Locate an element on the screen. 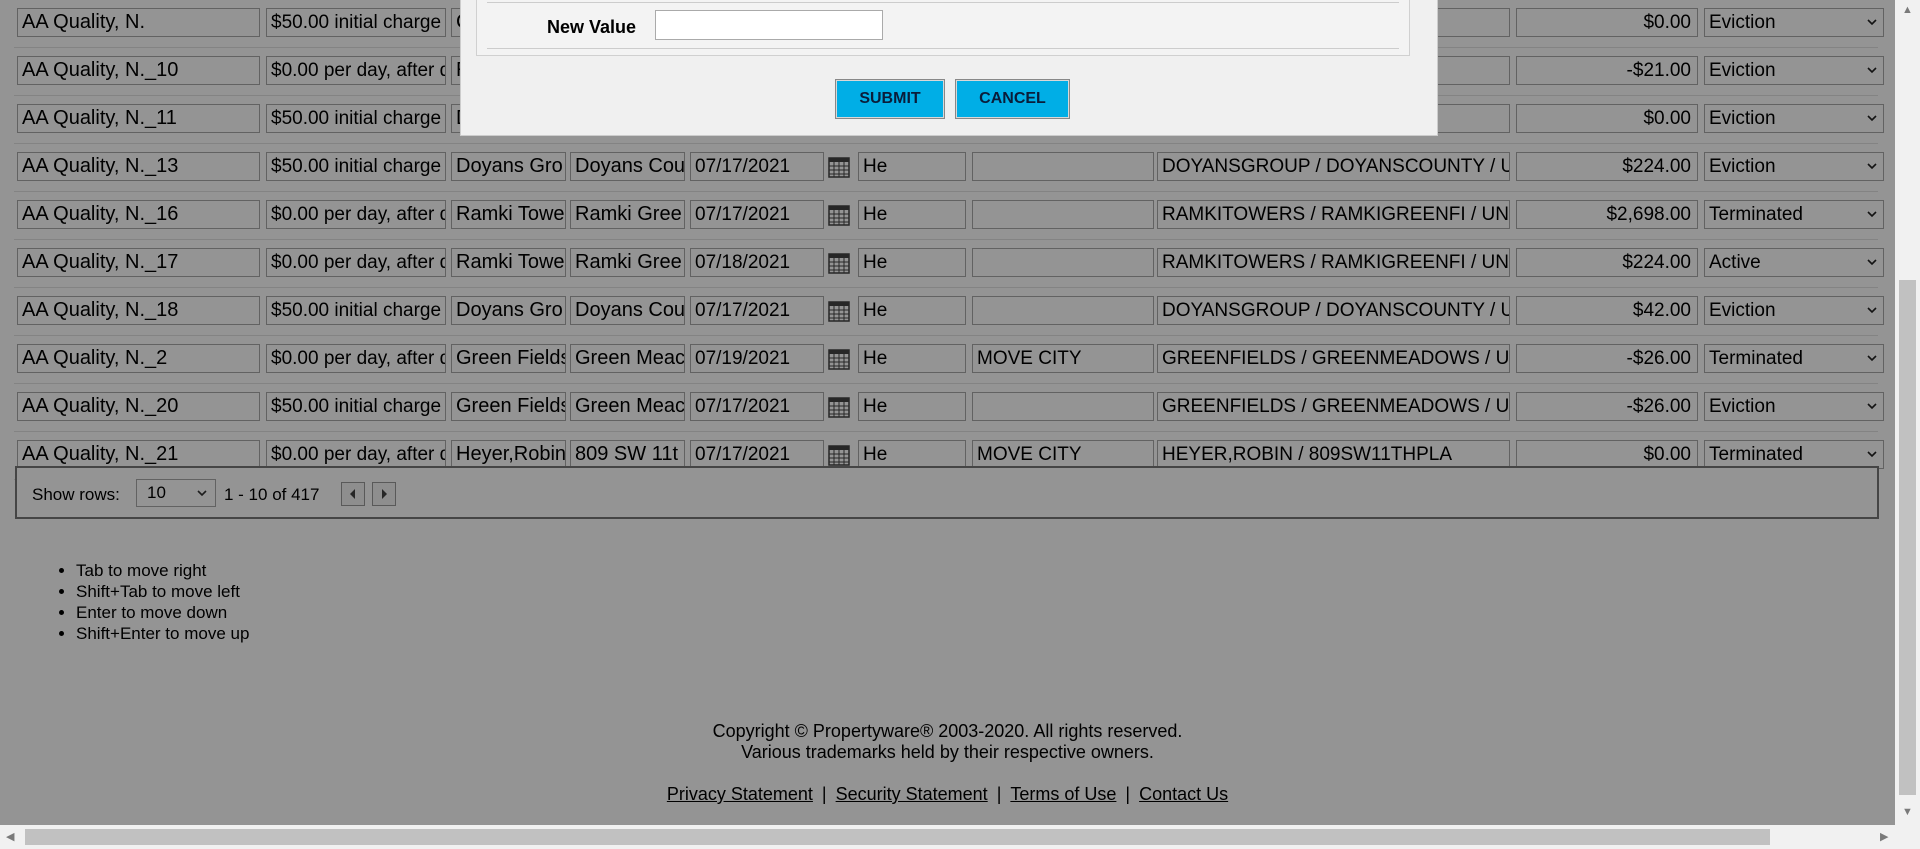 The height and width of the screenshot is (849, 1920). dialog-form: New Value is located at coordinates (943, 28).